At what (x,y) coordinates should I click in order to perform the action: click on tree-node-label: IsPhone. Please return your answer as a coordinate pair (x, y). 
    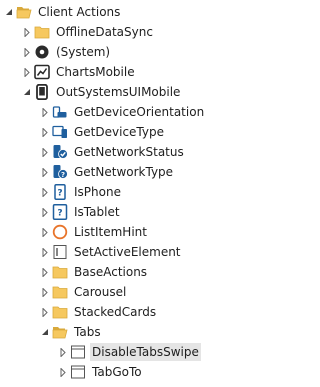
    Looking at the image, I should click on (97, 192).